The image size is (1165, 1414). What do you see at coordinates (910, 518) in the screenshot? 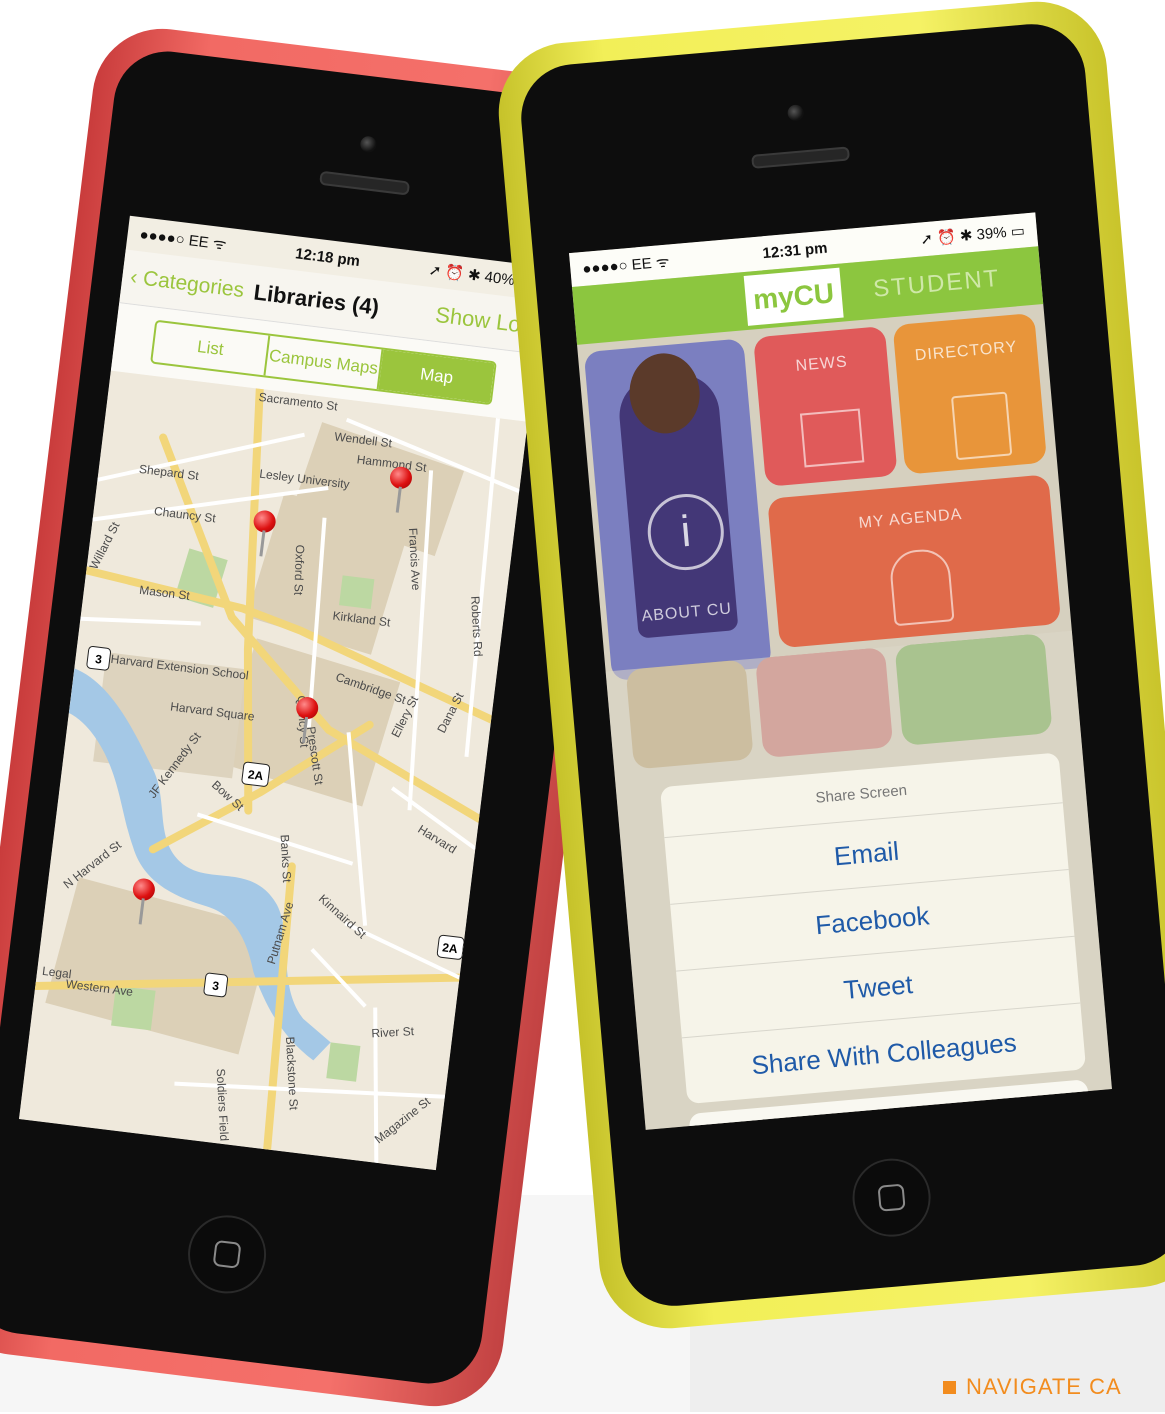
I see `tile-agenda-label: MY AGENDA` at bounding box center [910, 518].